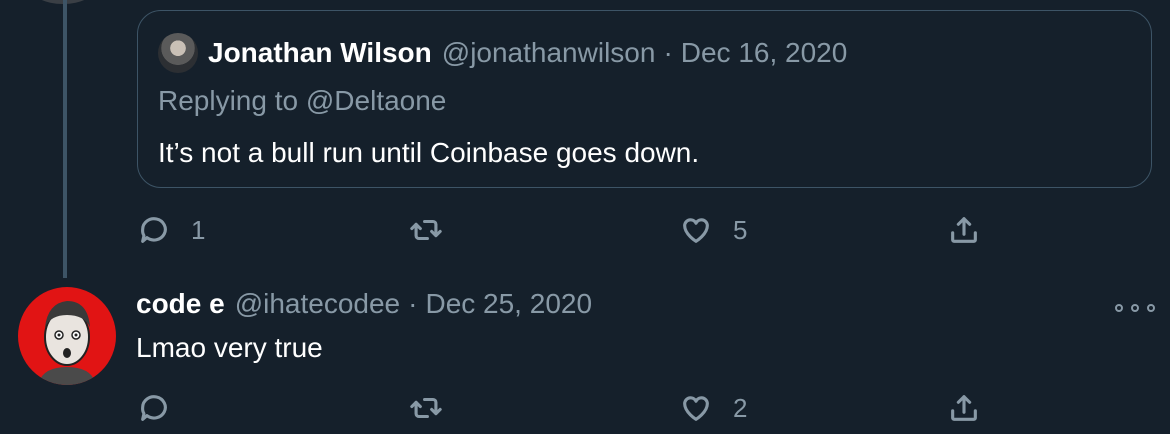 The image size is (1170, 434). What do you see at coordinates (713, 230) in the screenshot?
I see `like-button: 5` at bounding box center [713, 230].